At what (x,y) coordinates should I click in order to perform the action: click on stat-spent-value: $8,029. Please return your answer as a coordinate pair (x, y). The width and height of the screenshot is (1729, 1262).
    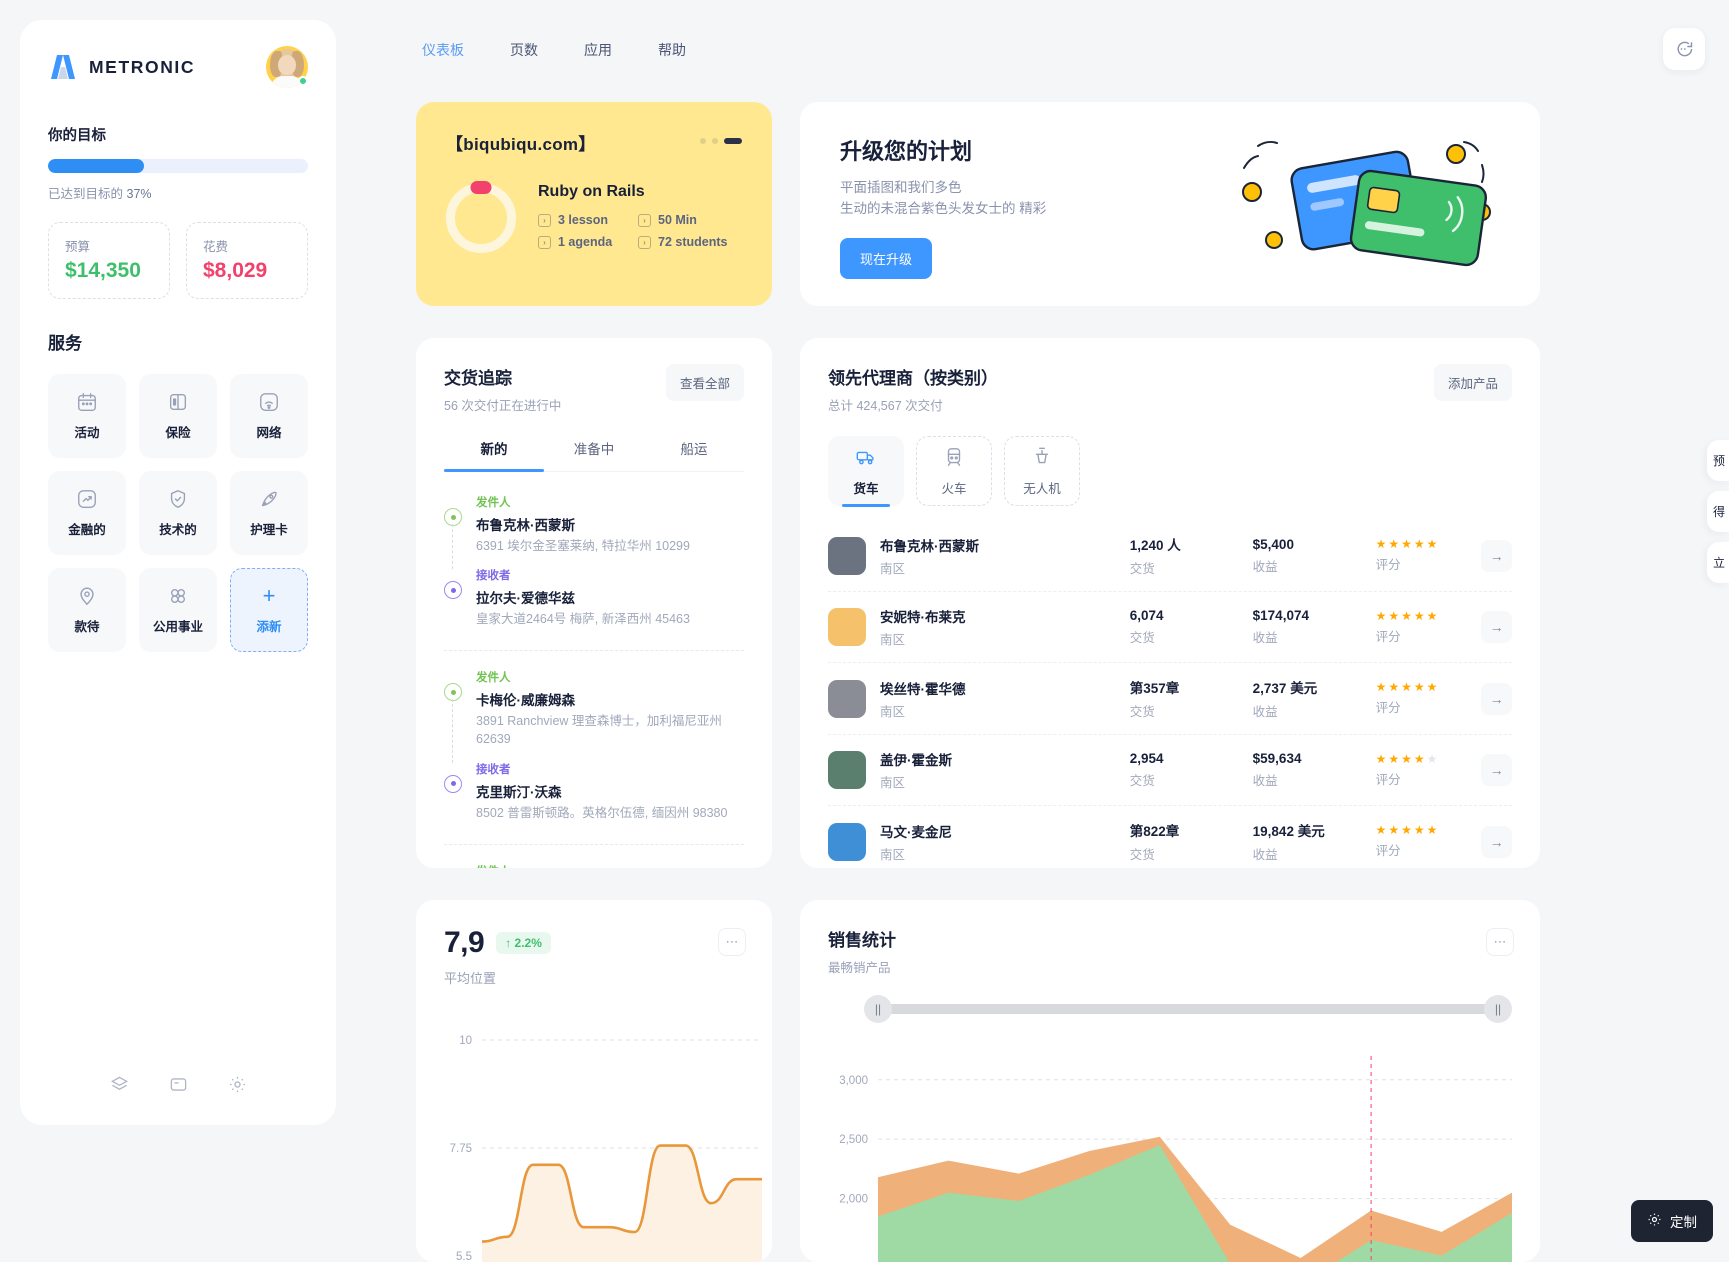
    Looking at the image, I should click on (235, 270).